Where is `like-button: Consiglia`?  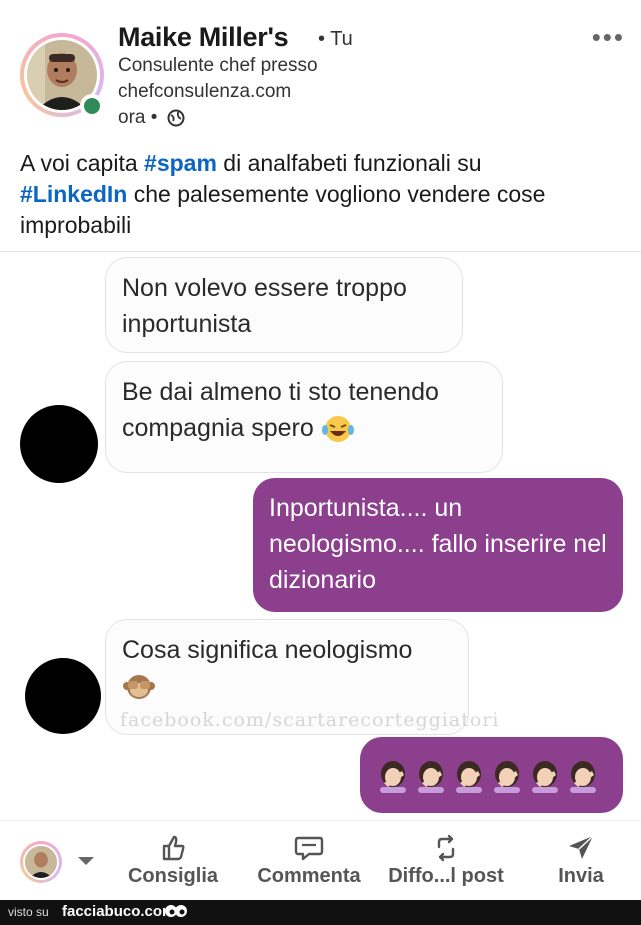 like-button: Consiglia is located at coordinates (173, 860).